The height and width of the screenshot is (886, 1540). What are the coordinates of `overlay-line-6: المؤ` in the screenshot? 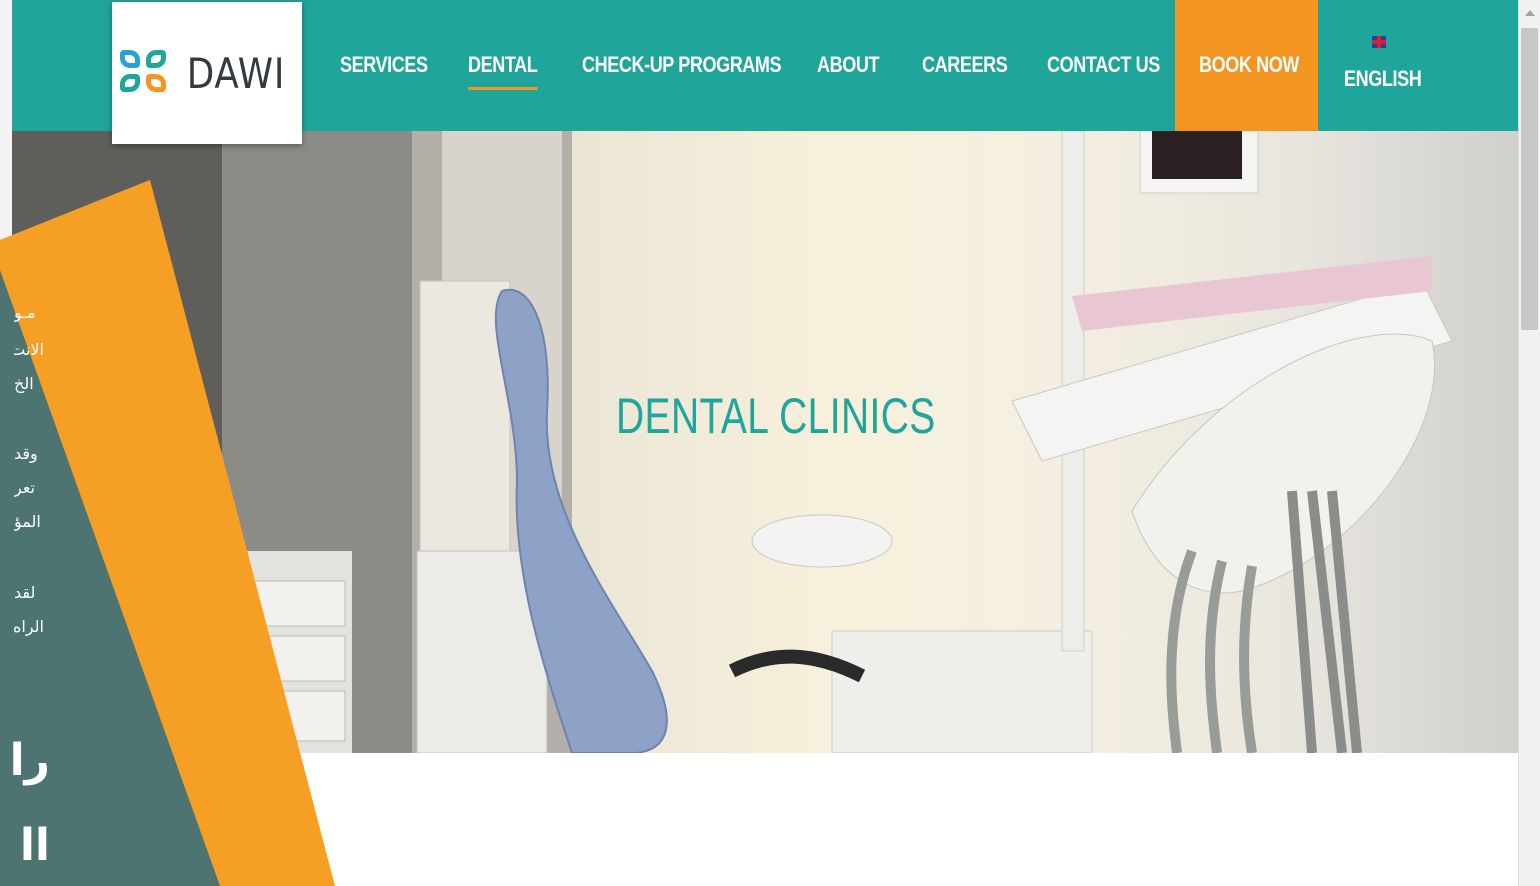 It's located at (27, 521).